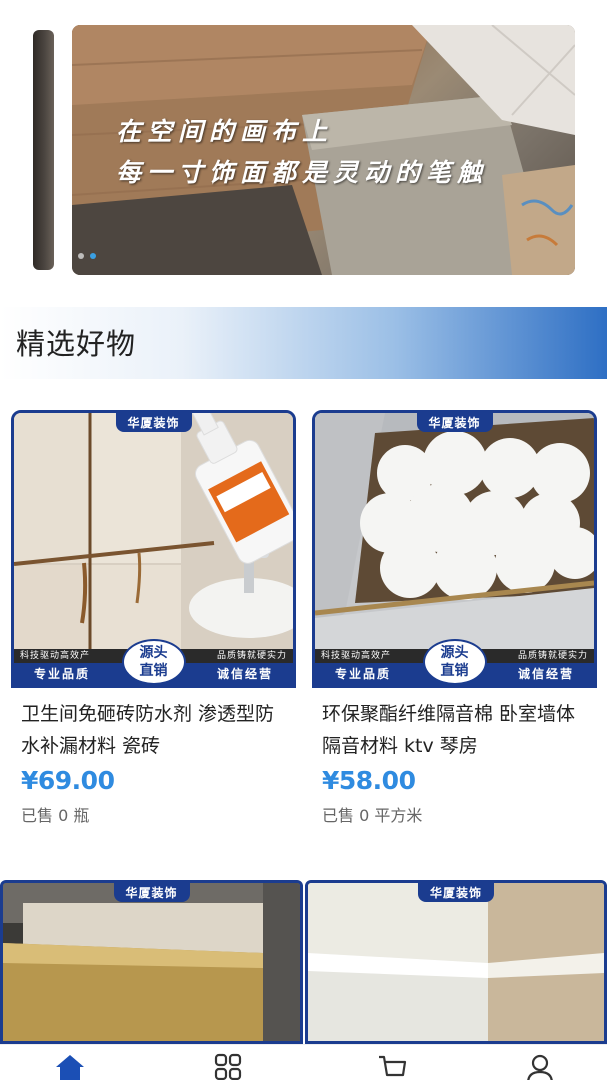 The width and height of the screenshot is (607, 1080). What do you see at coordinates (302, 172) in the screenshot?
I see `banner-slogan-line2: 每一寸饰面都是灵动的笔触` at bounding box center [302, 172].